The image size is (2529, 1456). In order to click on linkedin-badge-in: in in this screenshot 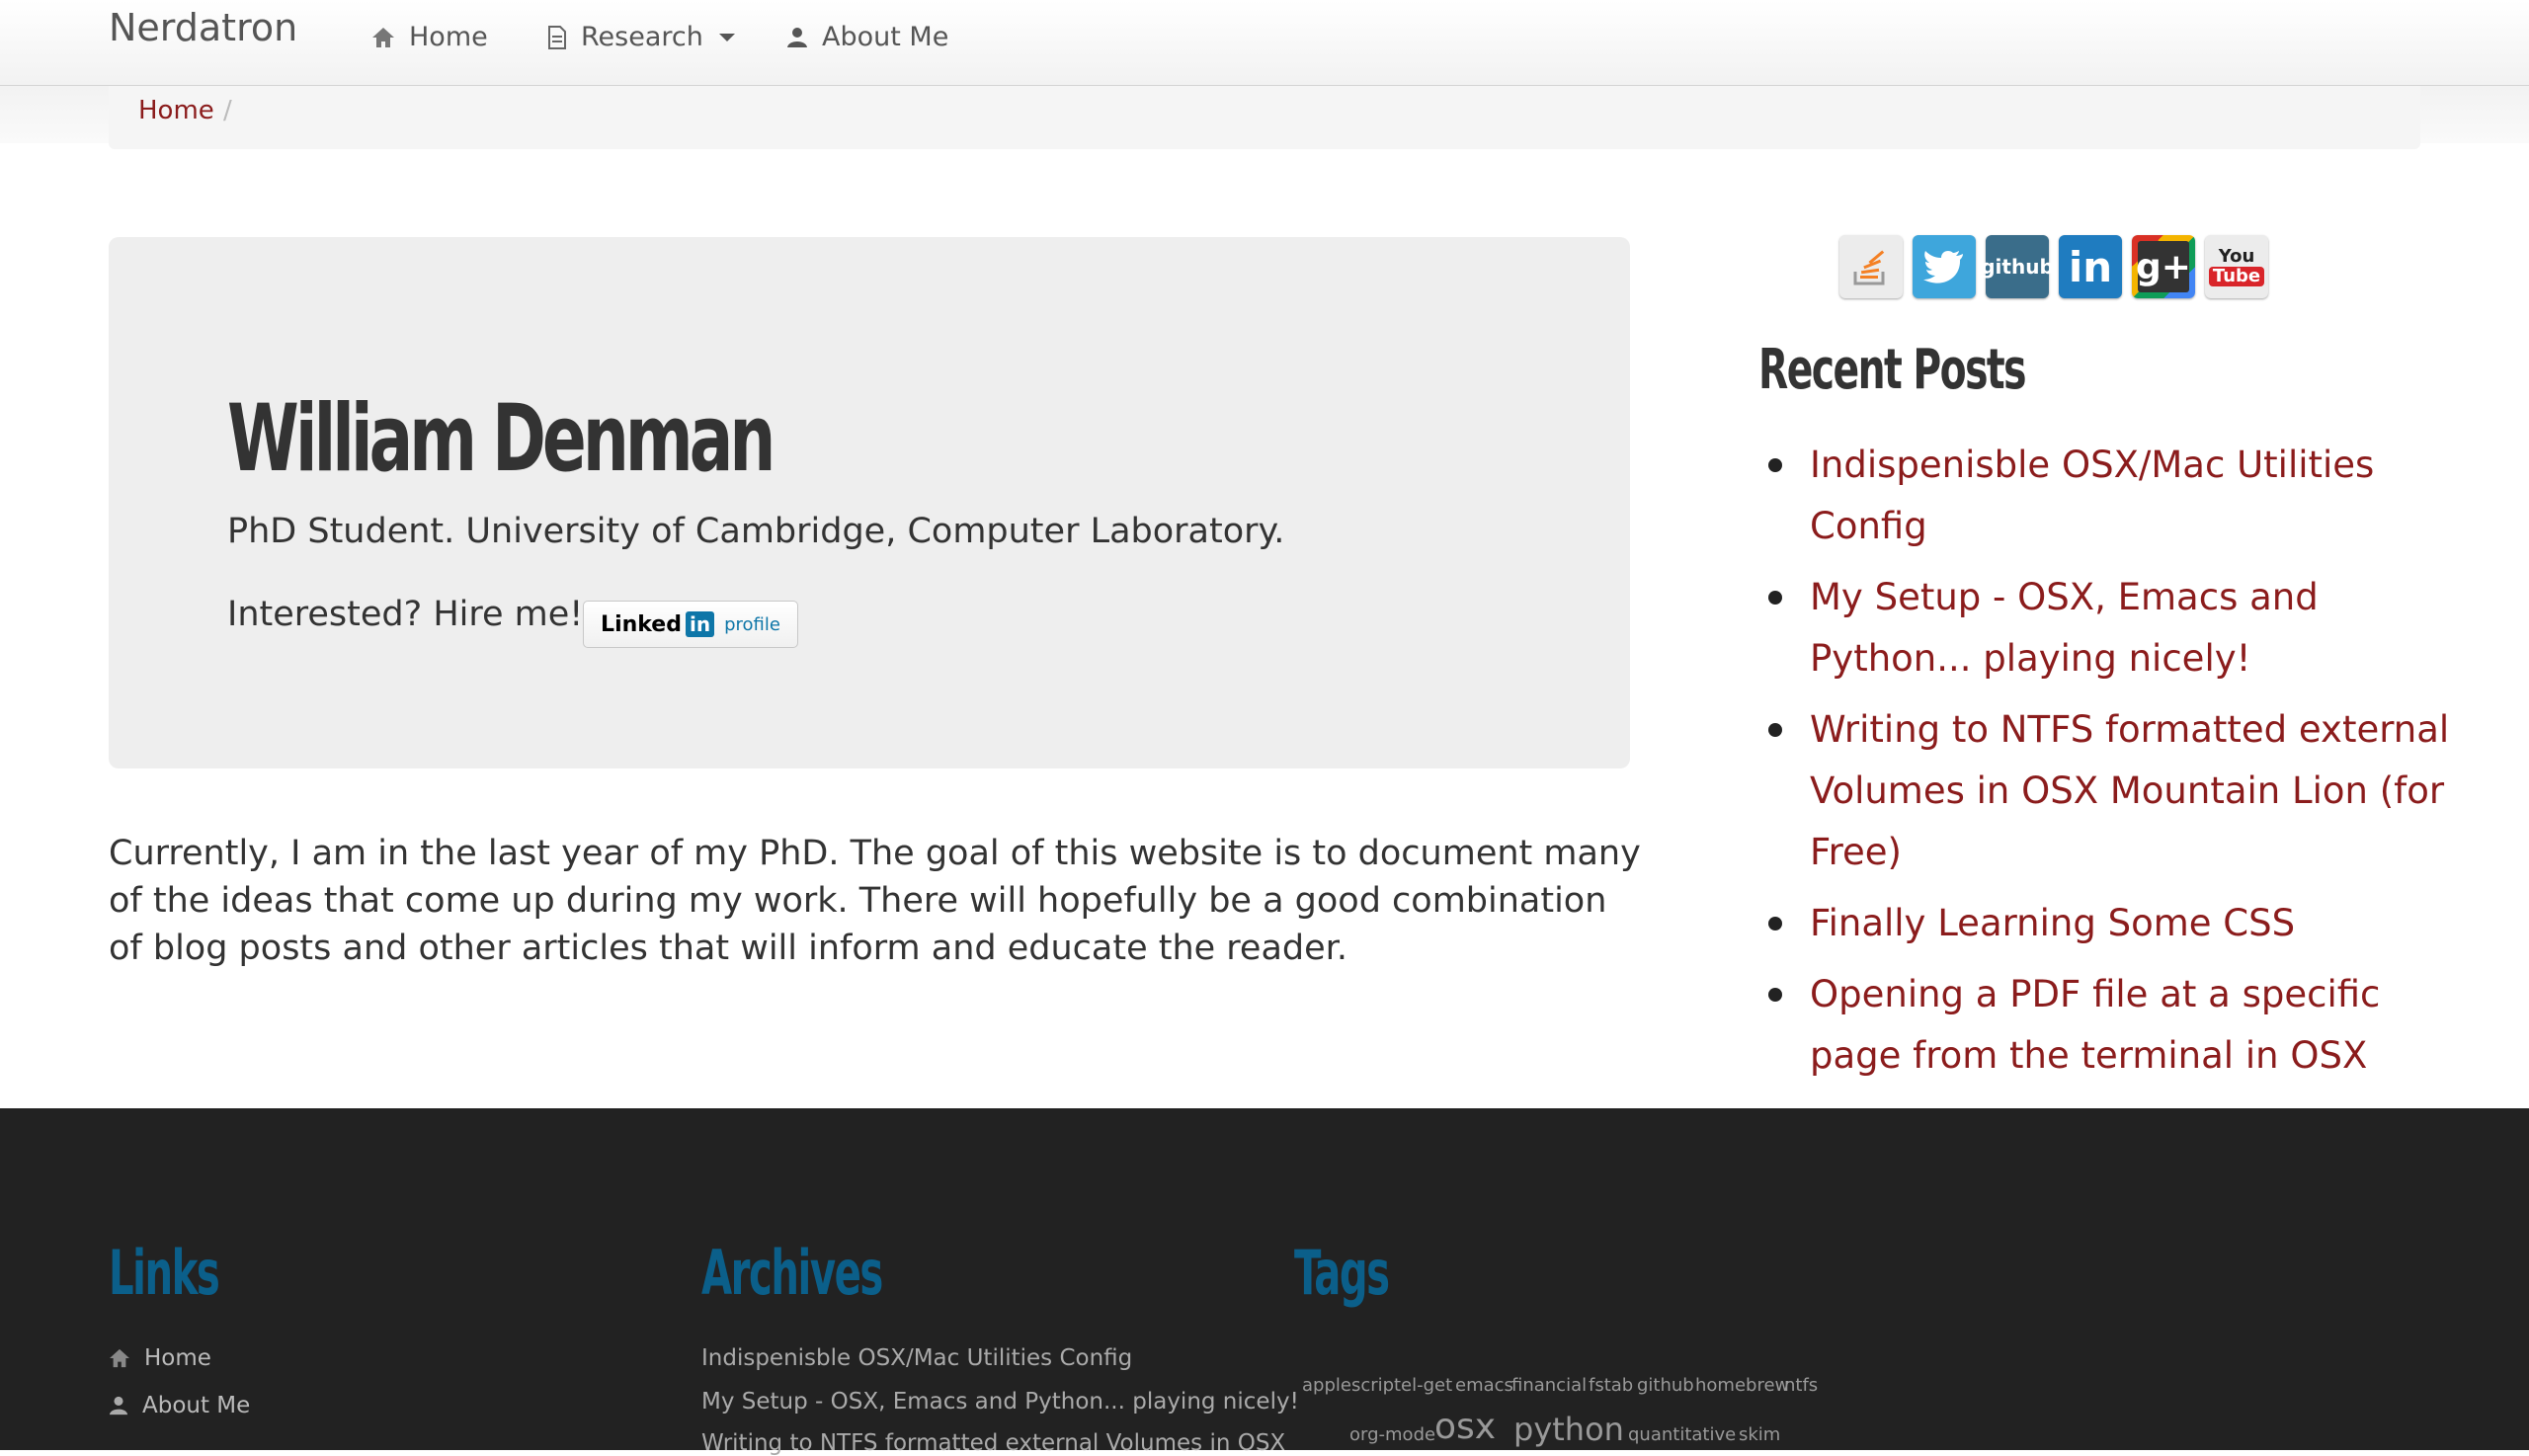, I will do `click(700, 624)`.